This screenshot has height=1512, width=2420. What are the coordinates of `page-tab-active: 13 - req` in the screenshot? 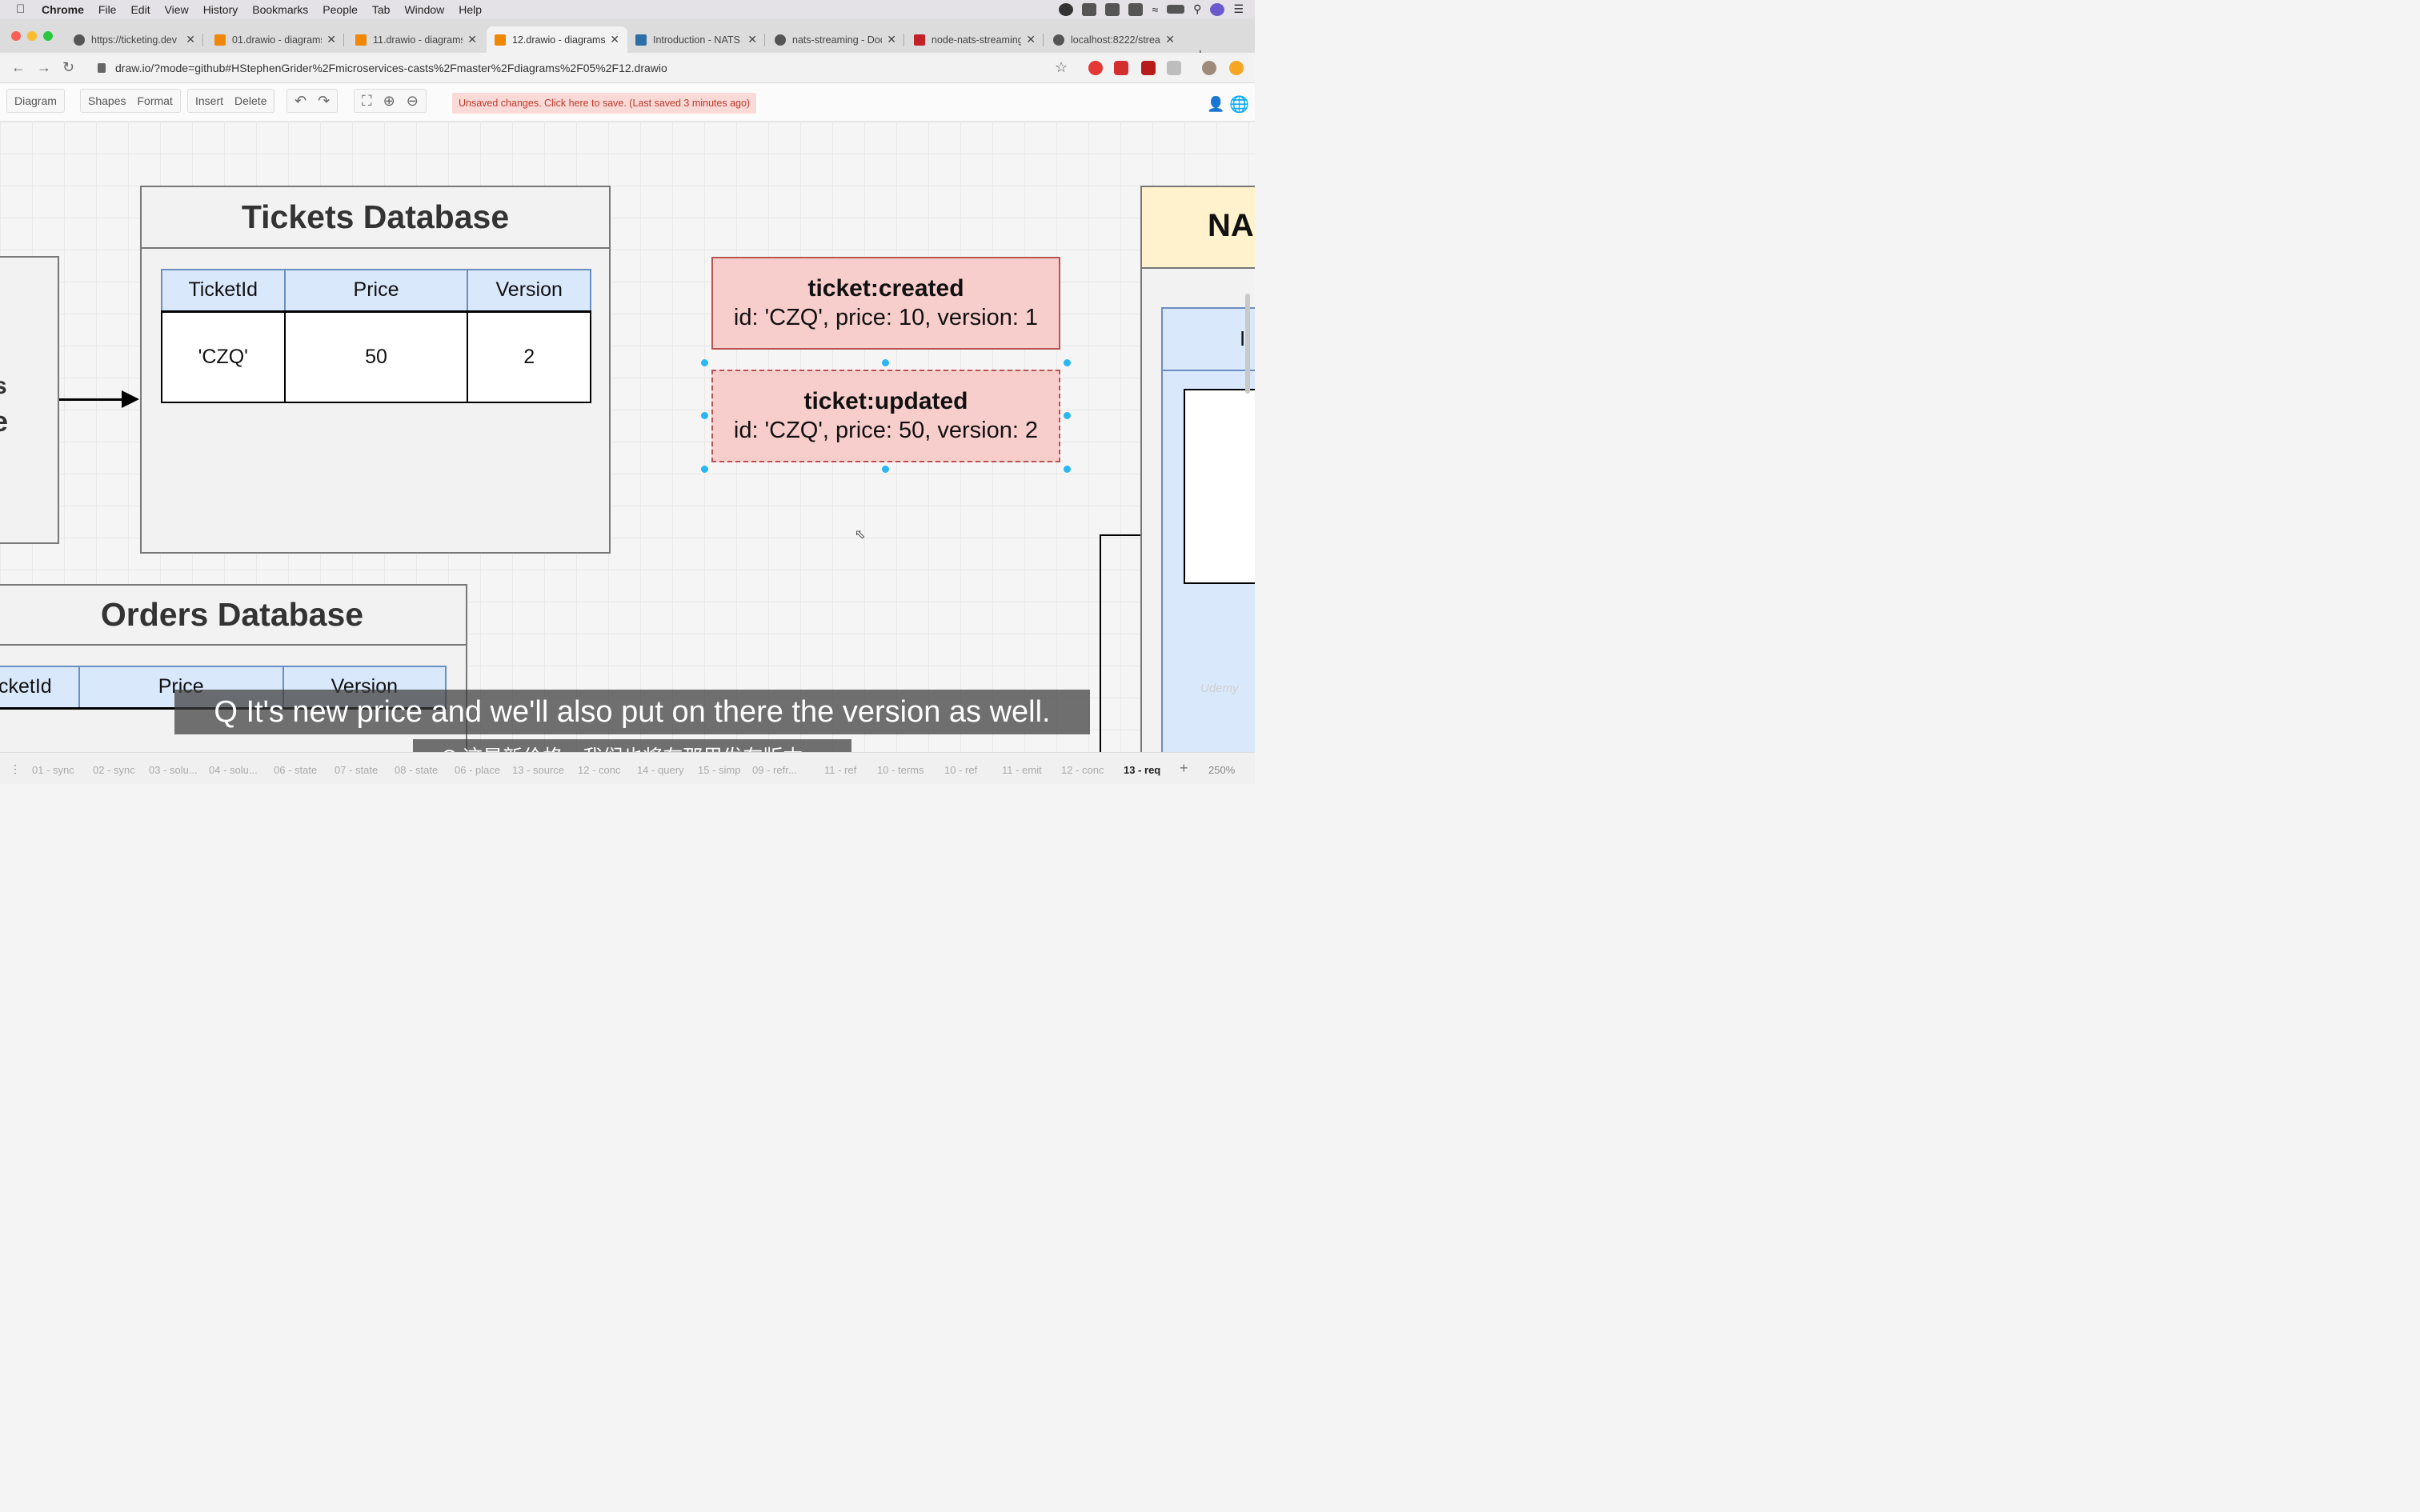 It's located at (1142, 770).